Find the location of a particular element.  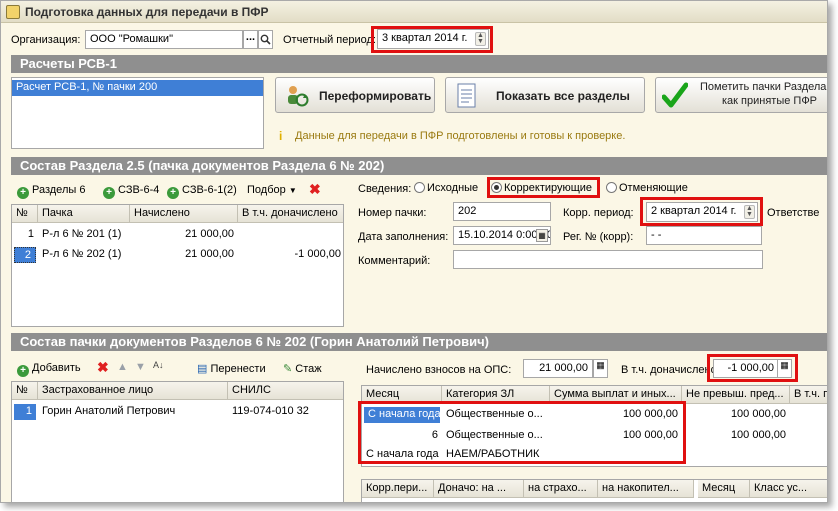

org-label: Организация: is located at coordinates (46, 40).